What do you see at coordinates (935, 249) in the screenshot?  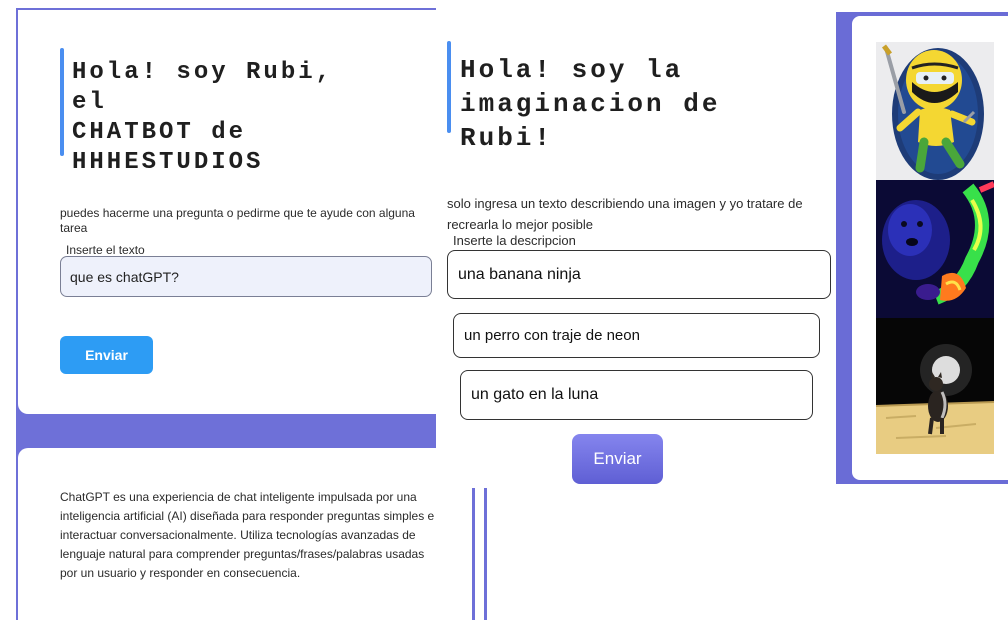 I see `neon-dog-image` at bounding box center [935, 249].